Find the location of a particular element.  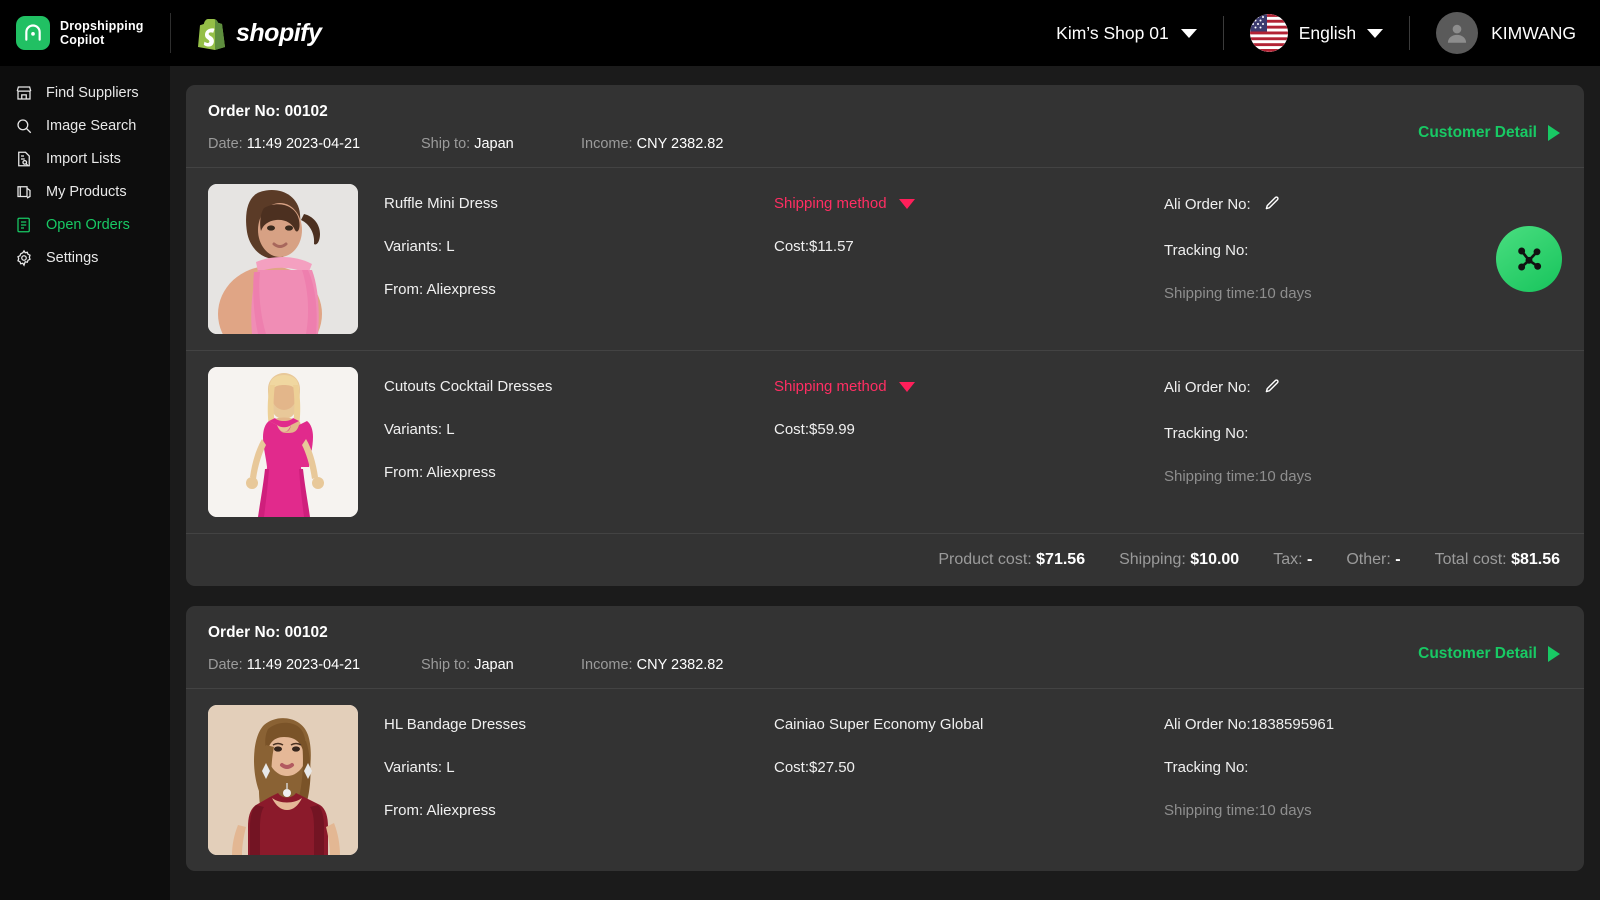

document-list-icon is located at coordinates (23, 158).